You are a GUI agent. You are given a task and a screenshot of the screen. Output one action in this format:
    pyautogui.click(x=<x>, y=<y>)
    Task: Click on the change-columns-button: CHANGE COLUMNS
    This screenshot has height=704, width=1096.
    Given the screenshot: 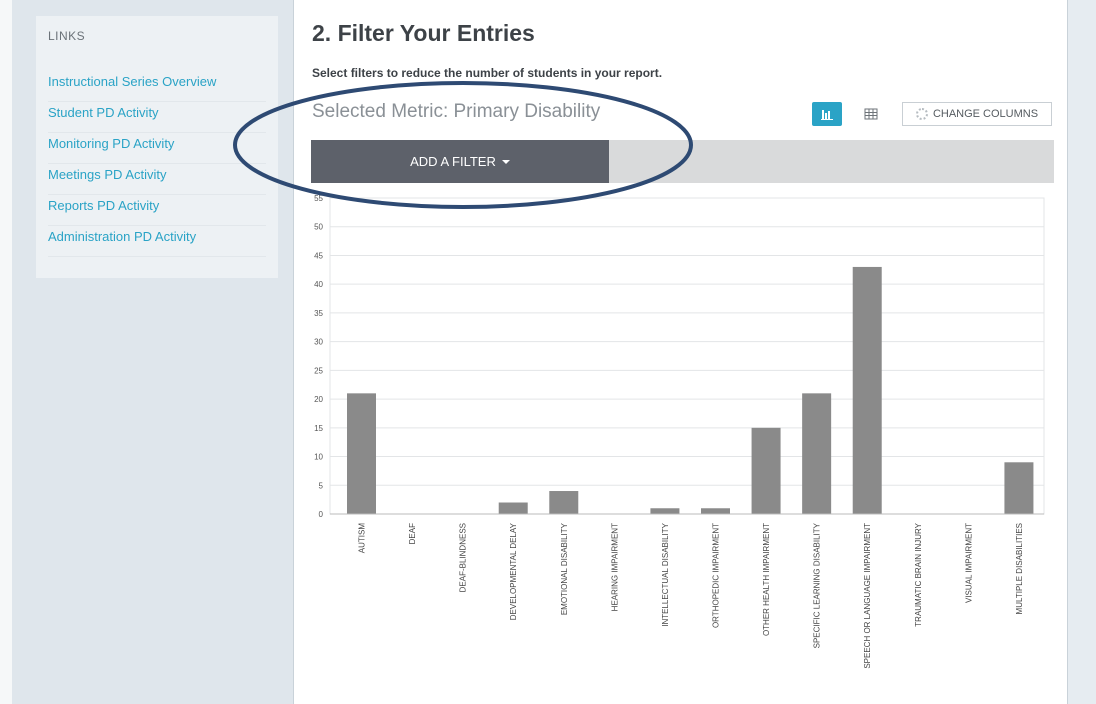 What is the action you would take?
    pyautogui.click(x=977, y=114)
    